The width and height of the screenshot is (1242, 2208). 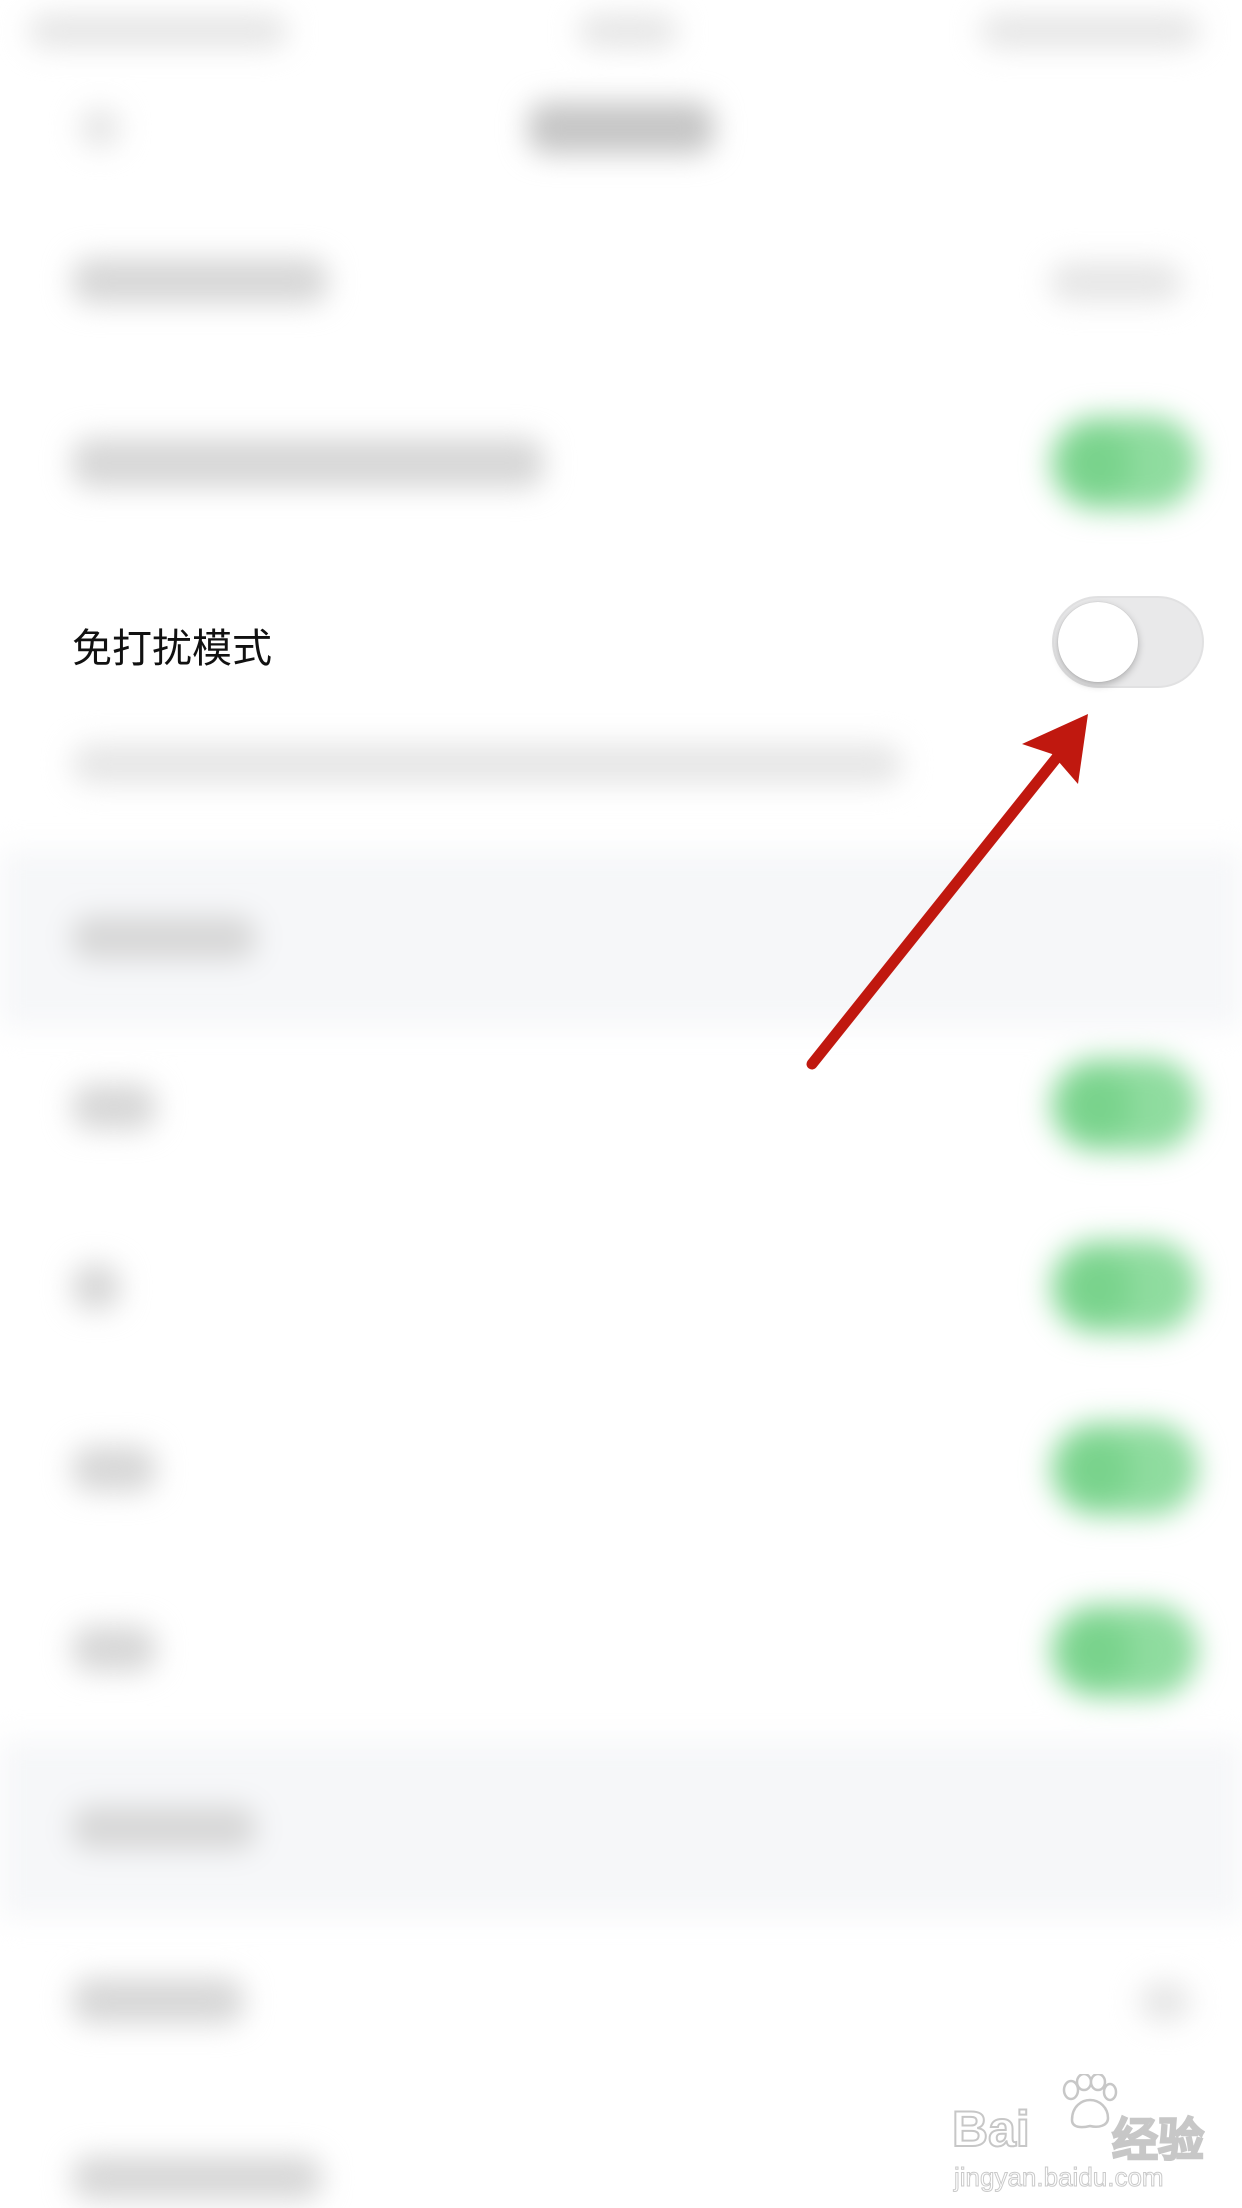 I want to click on row-2-label-blur, so click(x=308, y=463).